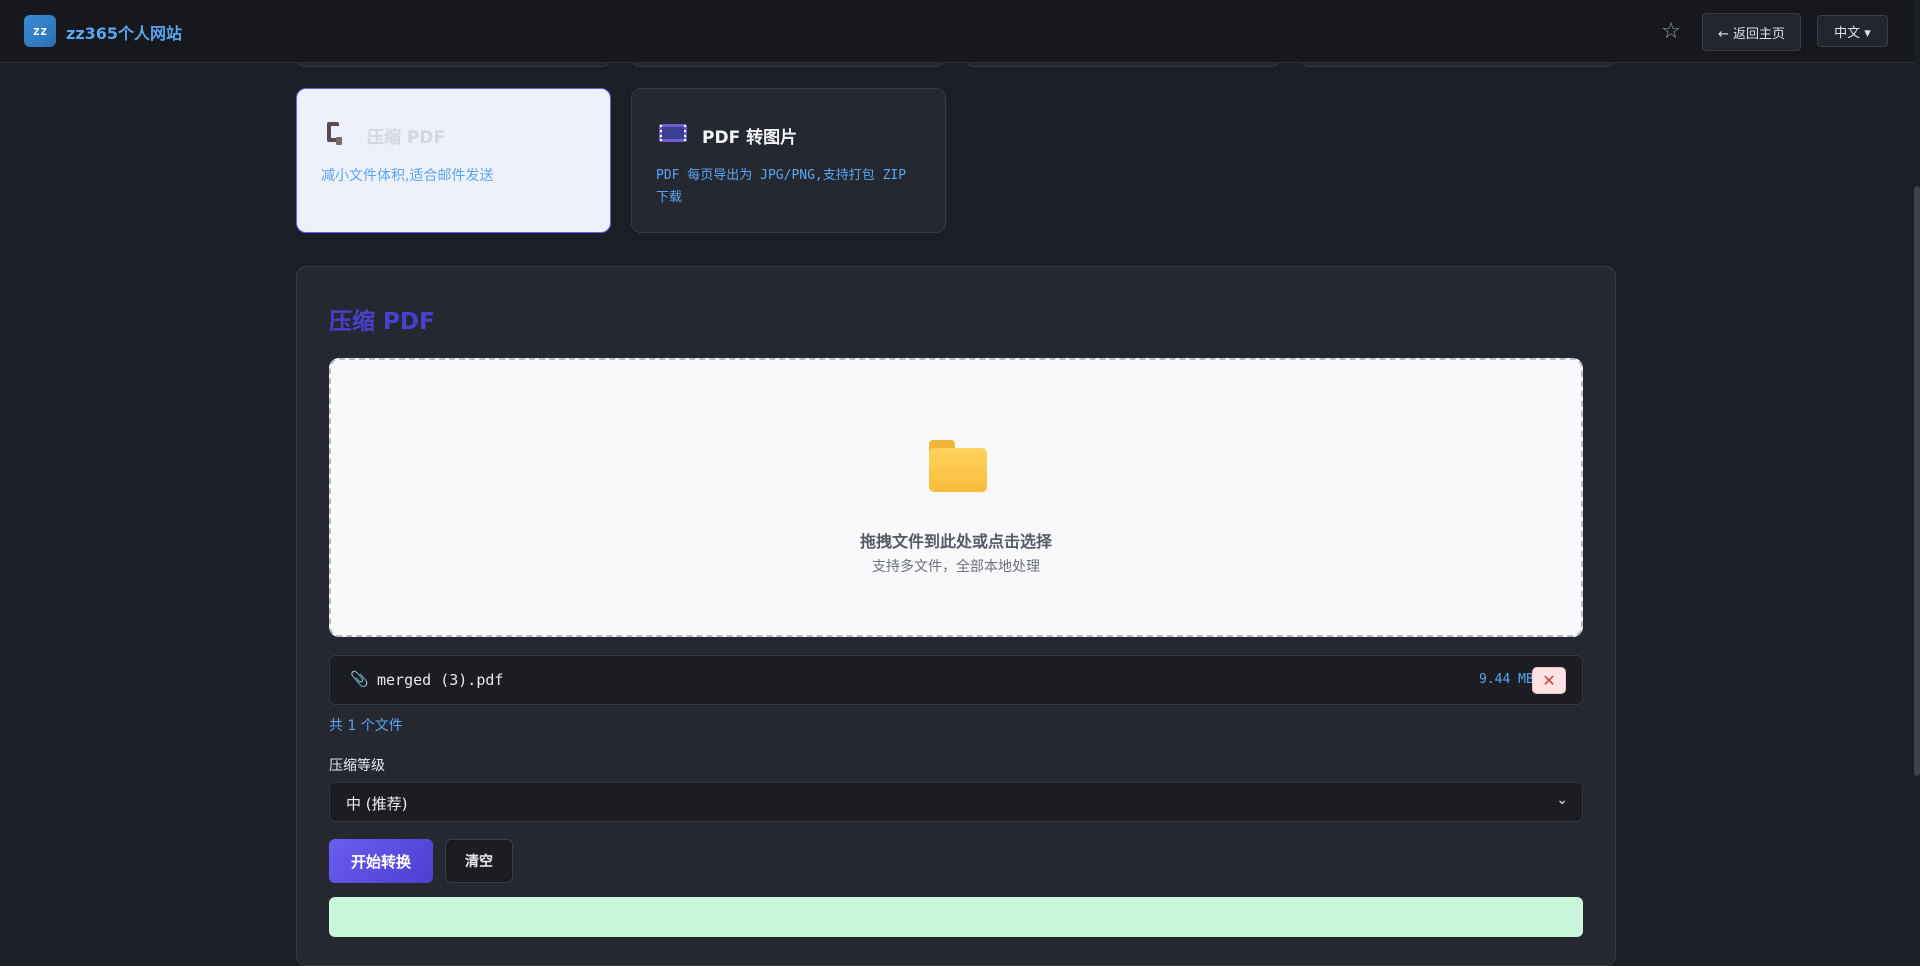  What do you see at coordinates (124, 32) in the screenshot?
I see `site-title: zz365个人网站` at bounding box center [124, 32].